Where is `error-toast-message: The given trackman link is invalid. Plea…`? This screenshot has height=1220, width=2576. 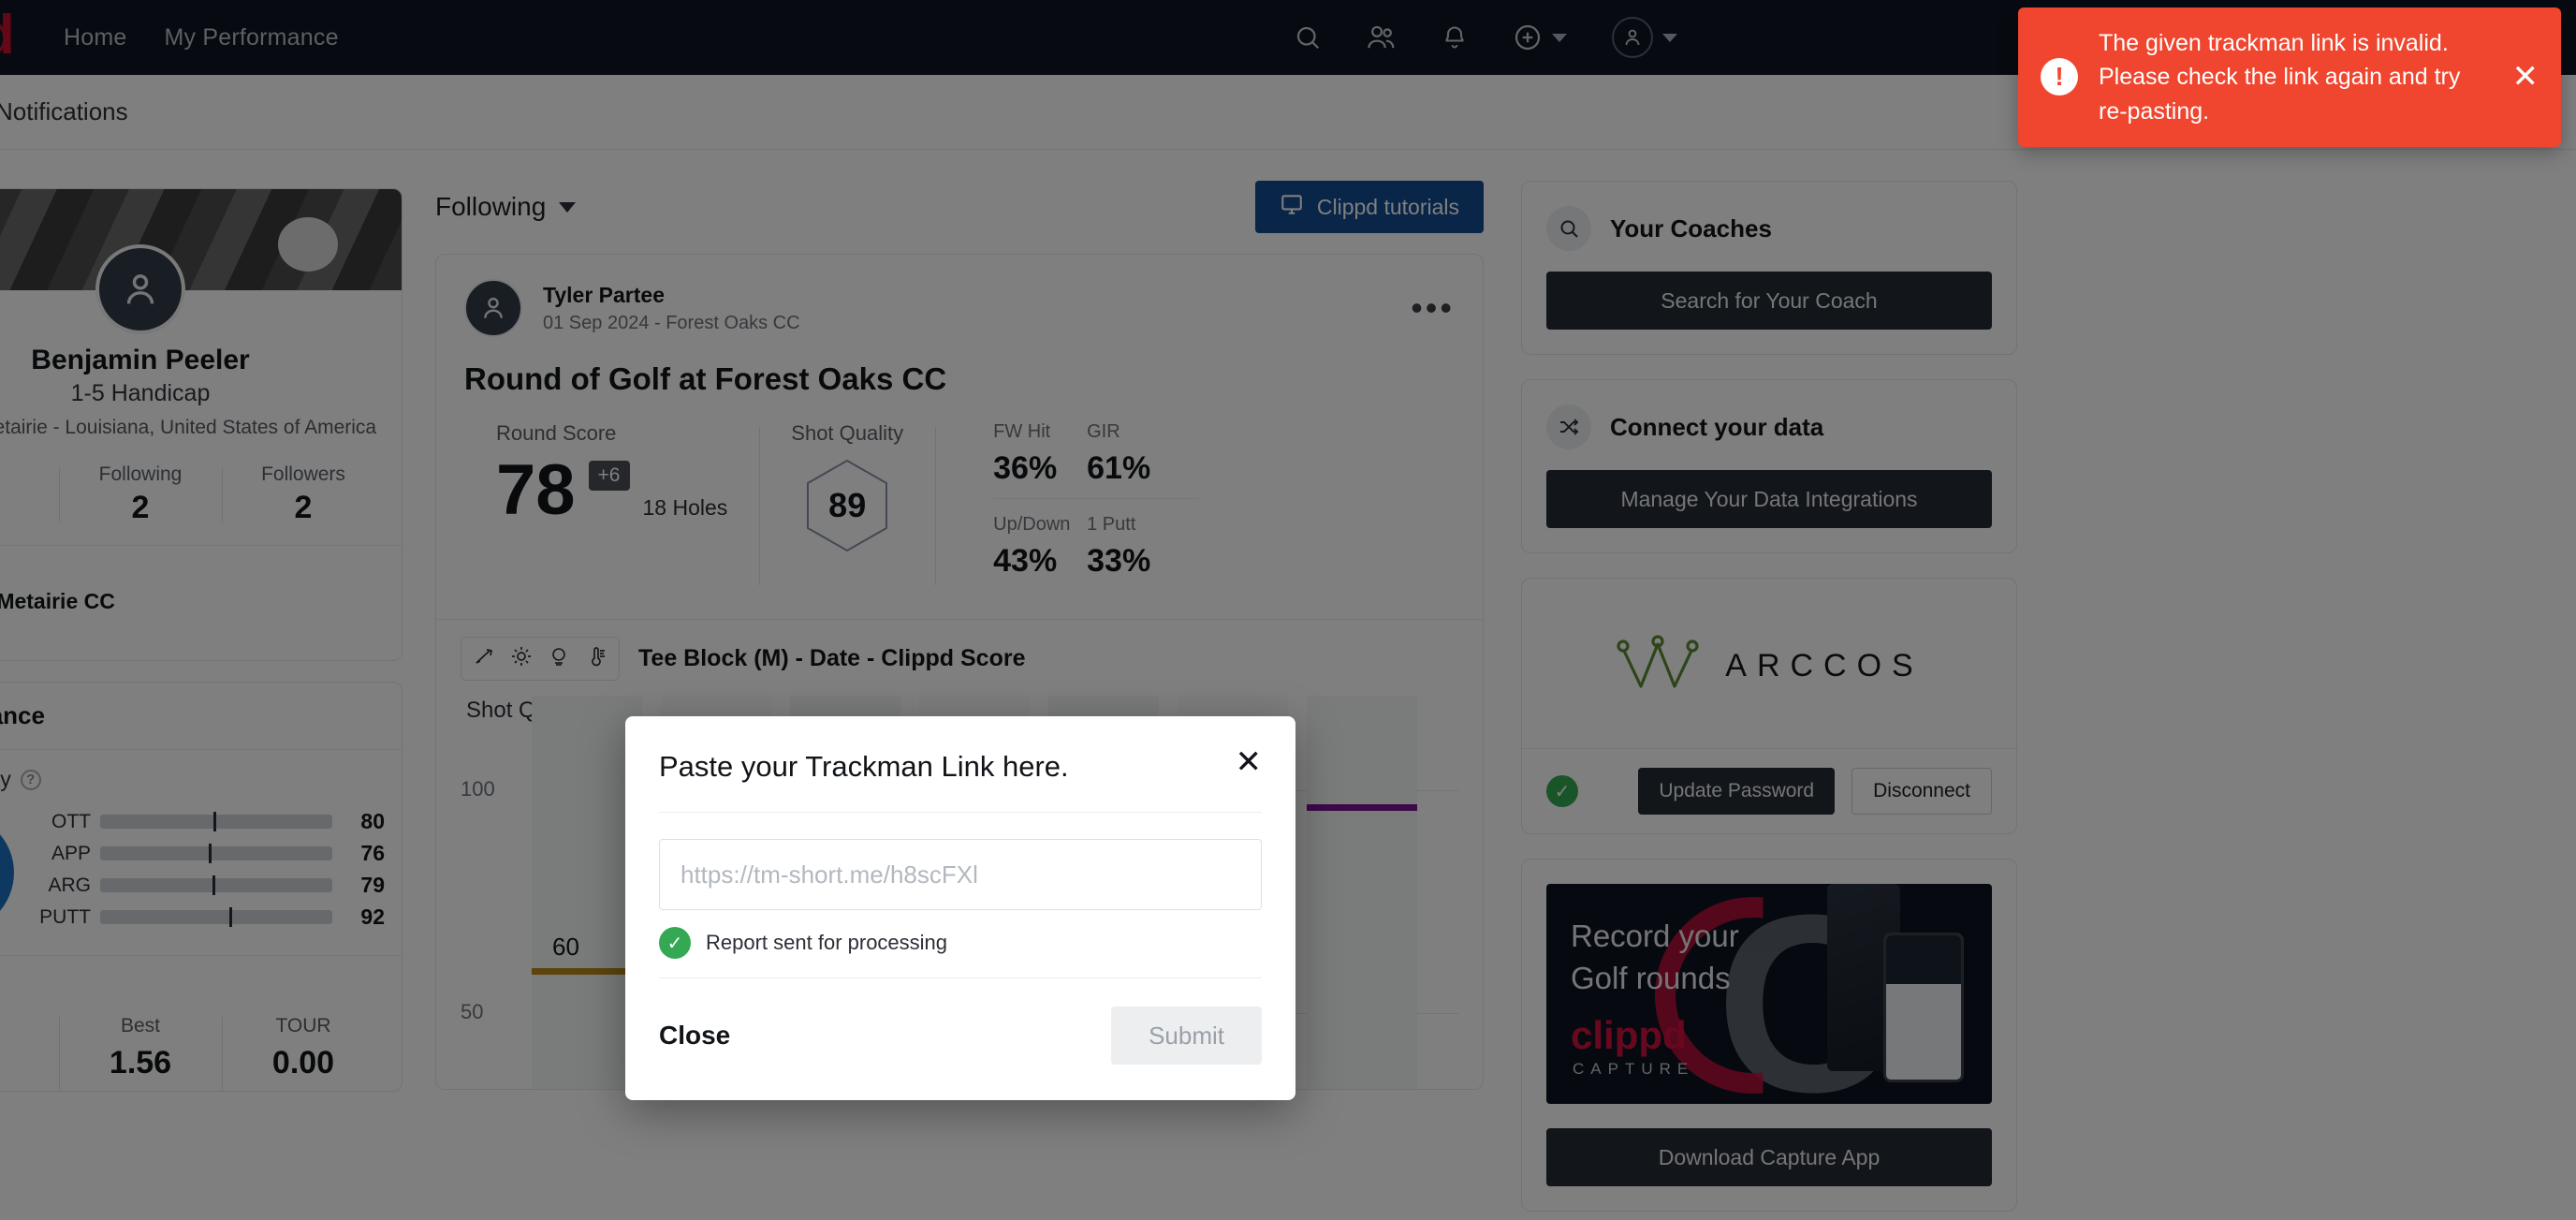 error-toast-message: The given trackman link is invalid. Plea… is located at coordinates (2280, 77).